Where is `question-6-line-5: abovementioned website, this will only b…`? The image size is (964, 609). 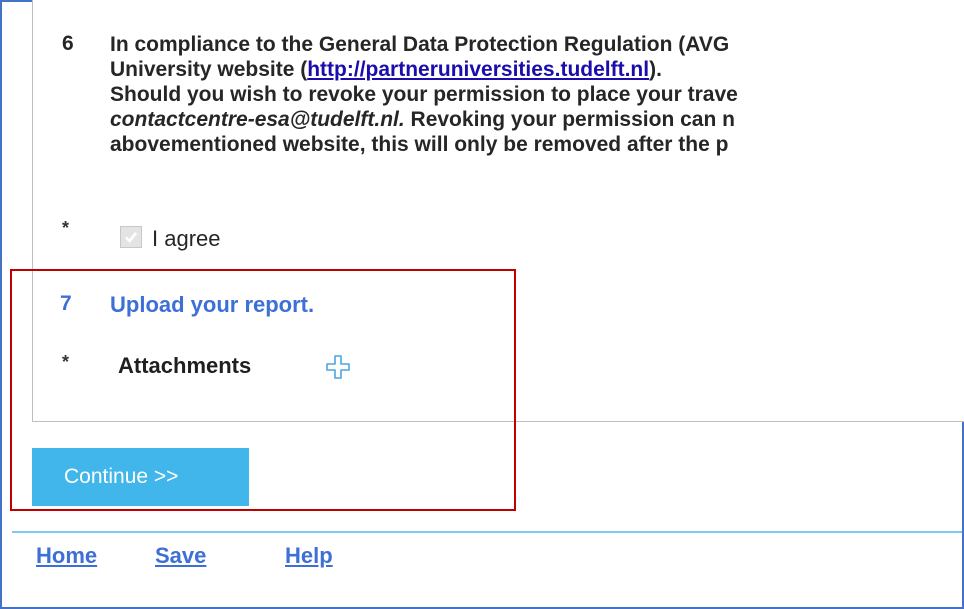
question-6-line-5: abovementioned website, this will only b… is located at coordinates (419, 144).